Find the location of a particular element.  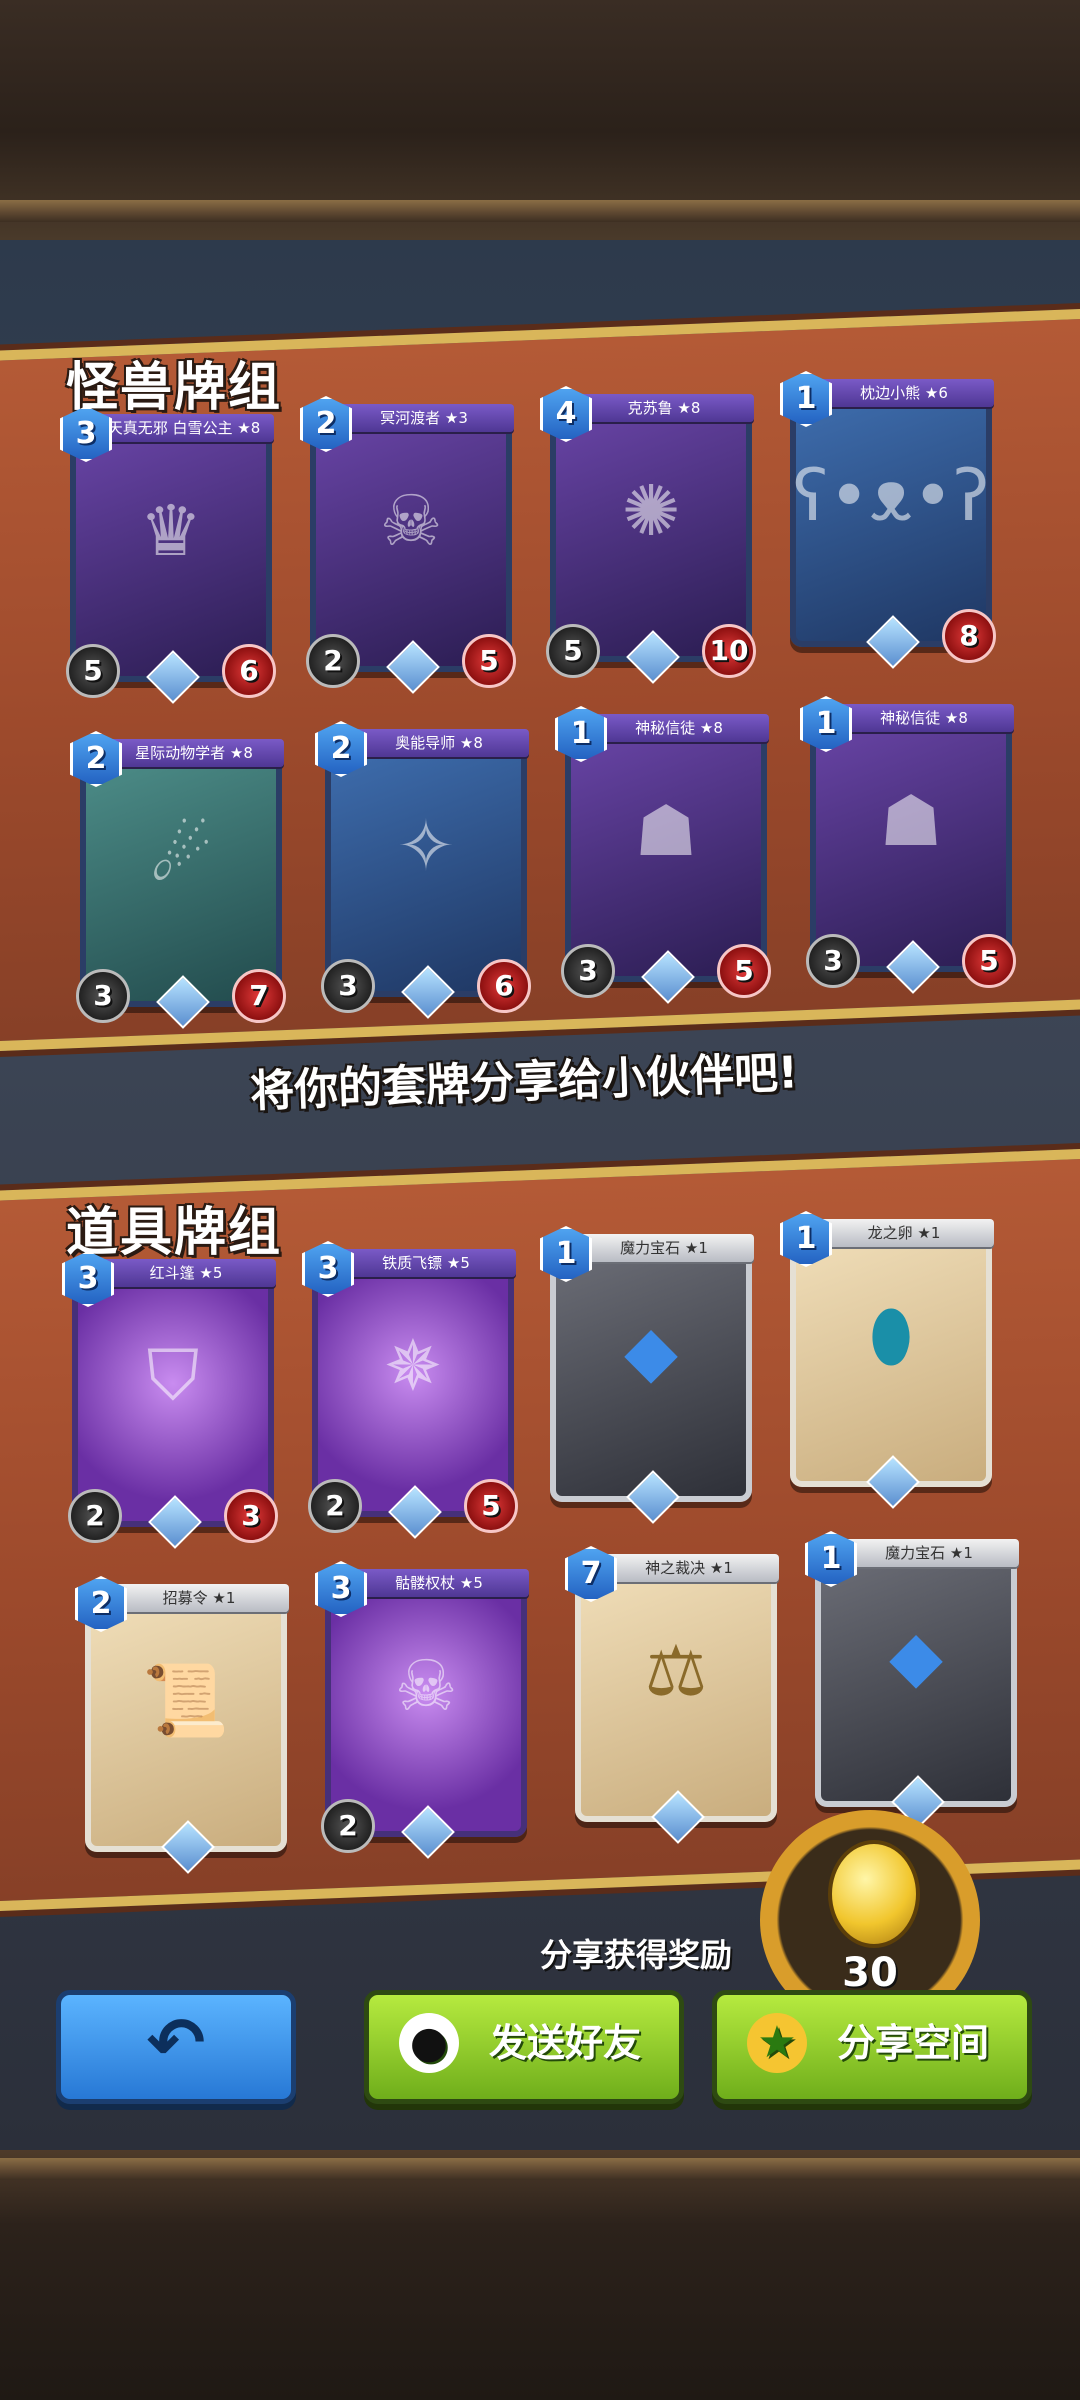

dragon-egg-art-icon: ⬮ is located at coordinates (891, 1335).